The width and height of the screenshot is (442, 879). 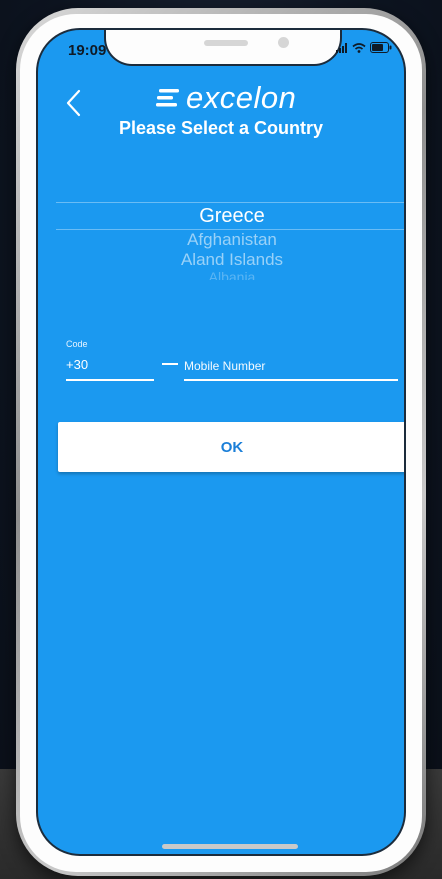 I want to click on mobile-number-input, so click(x=291, y=366).